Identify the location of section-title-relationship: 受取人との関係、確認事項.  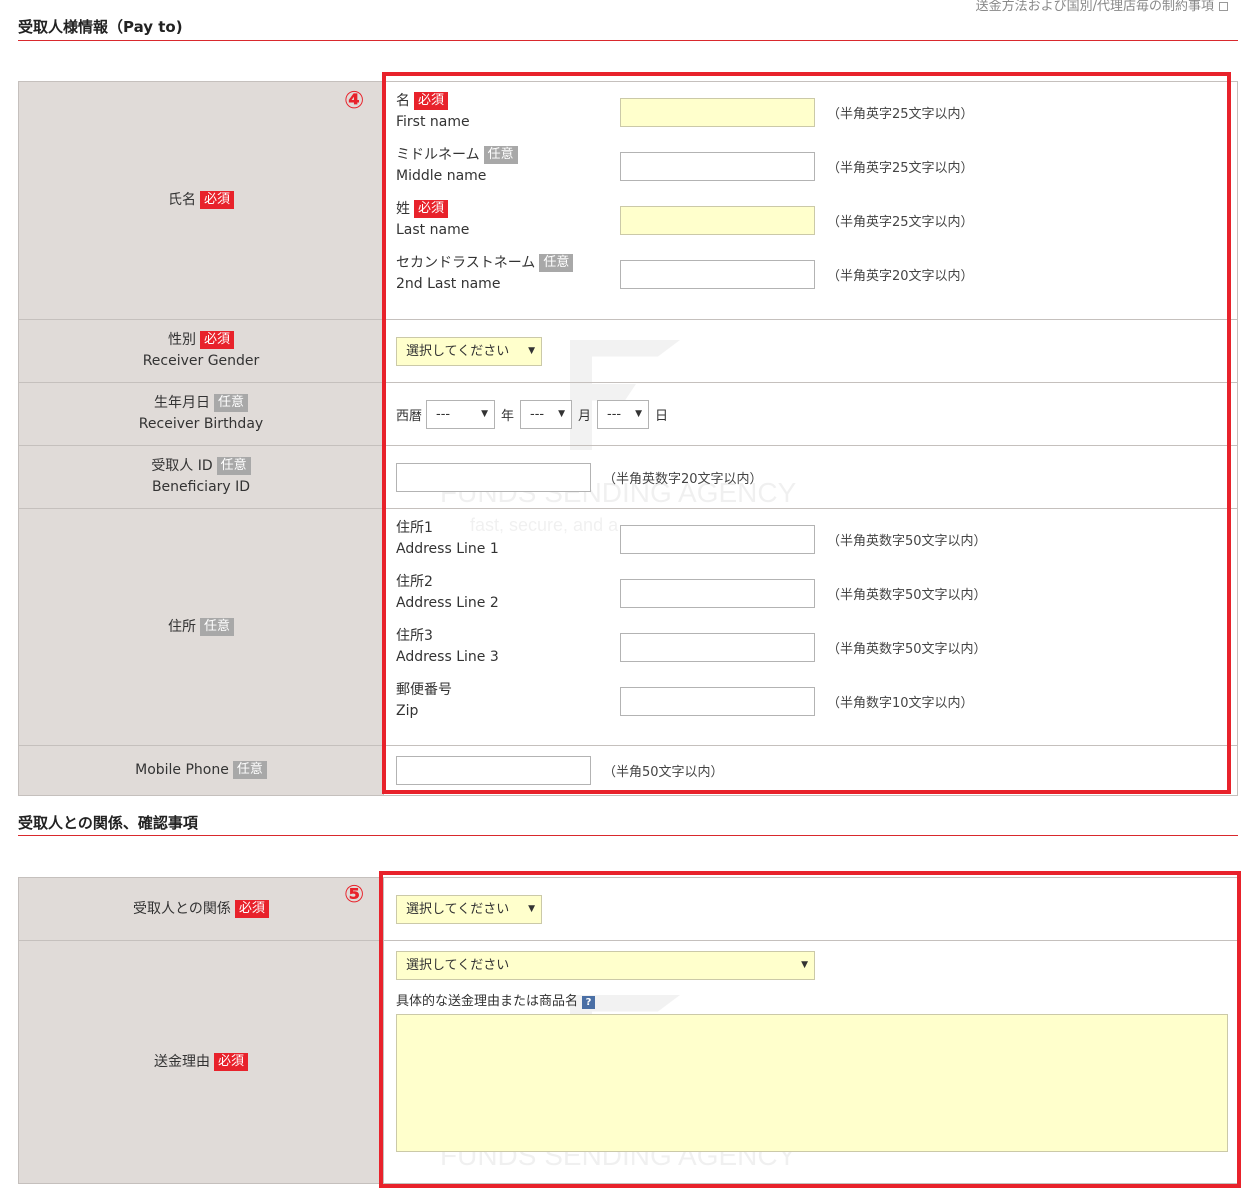
(108, 823).